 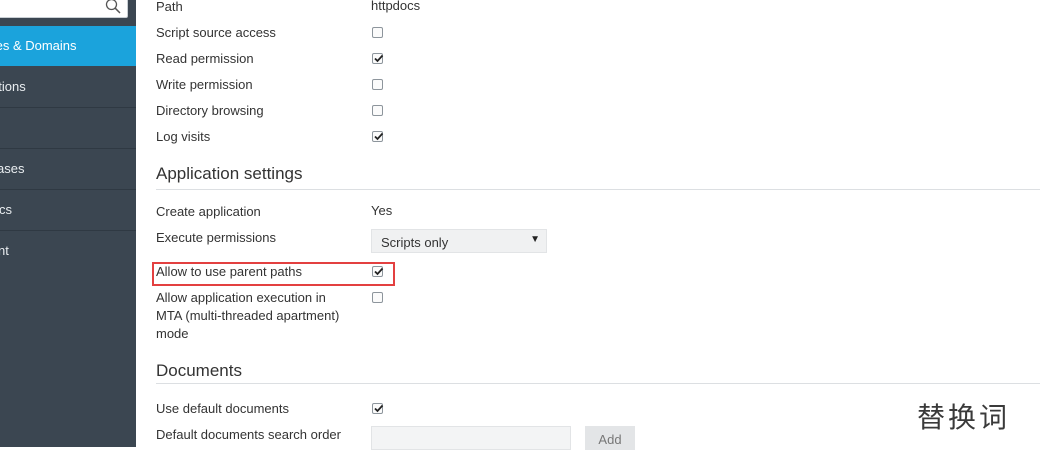 I want to click on sidebar-item-label: cs, so click(x=6, y=209).